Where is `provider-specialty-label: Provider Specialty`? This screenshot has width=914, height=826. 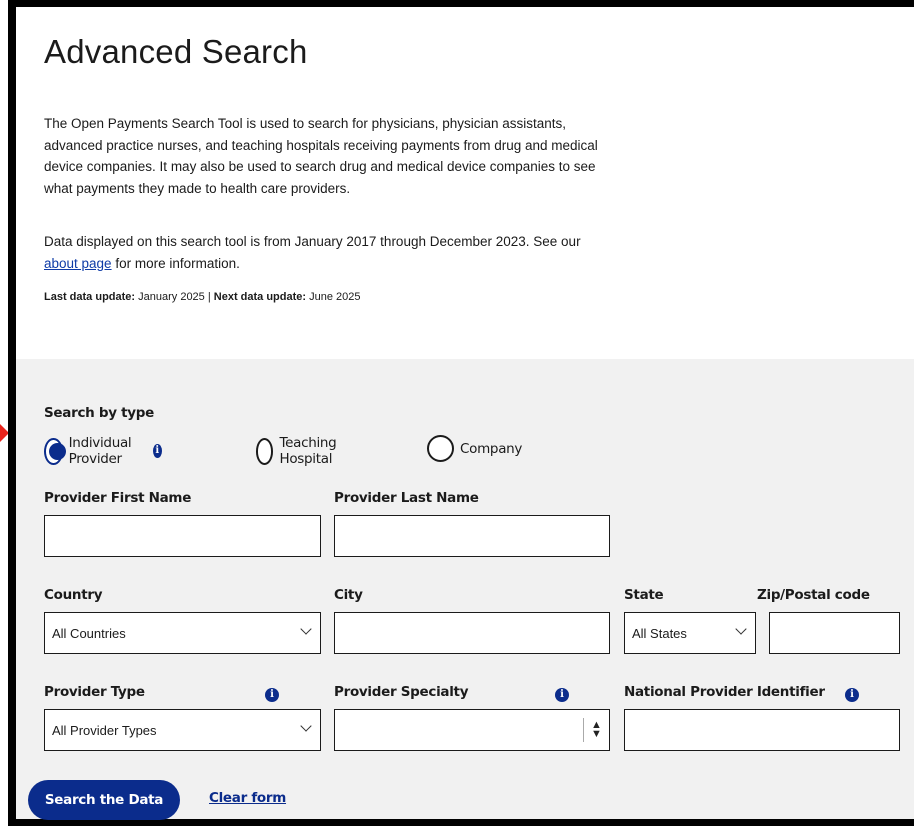 provider-specialty-label: Provider Specialty is located at coordinates (401, 692).